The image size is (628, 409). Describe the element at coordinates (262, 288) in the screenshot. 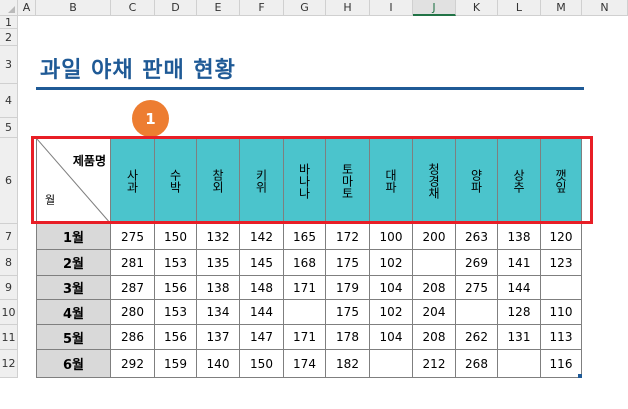

I see `value-cell: 148` at that location.